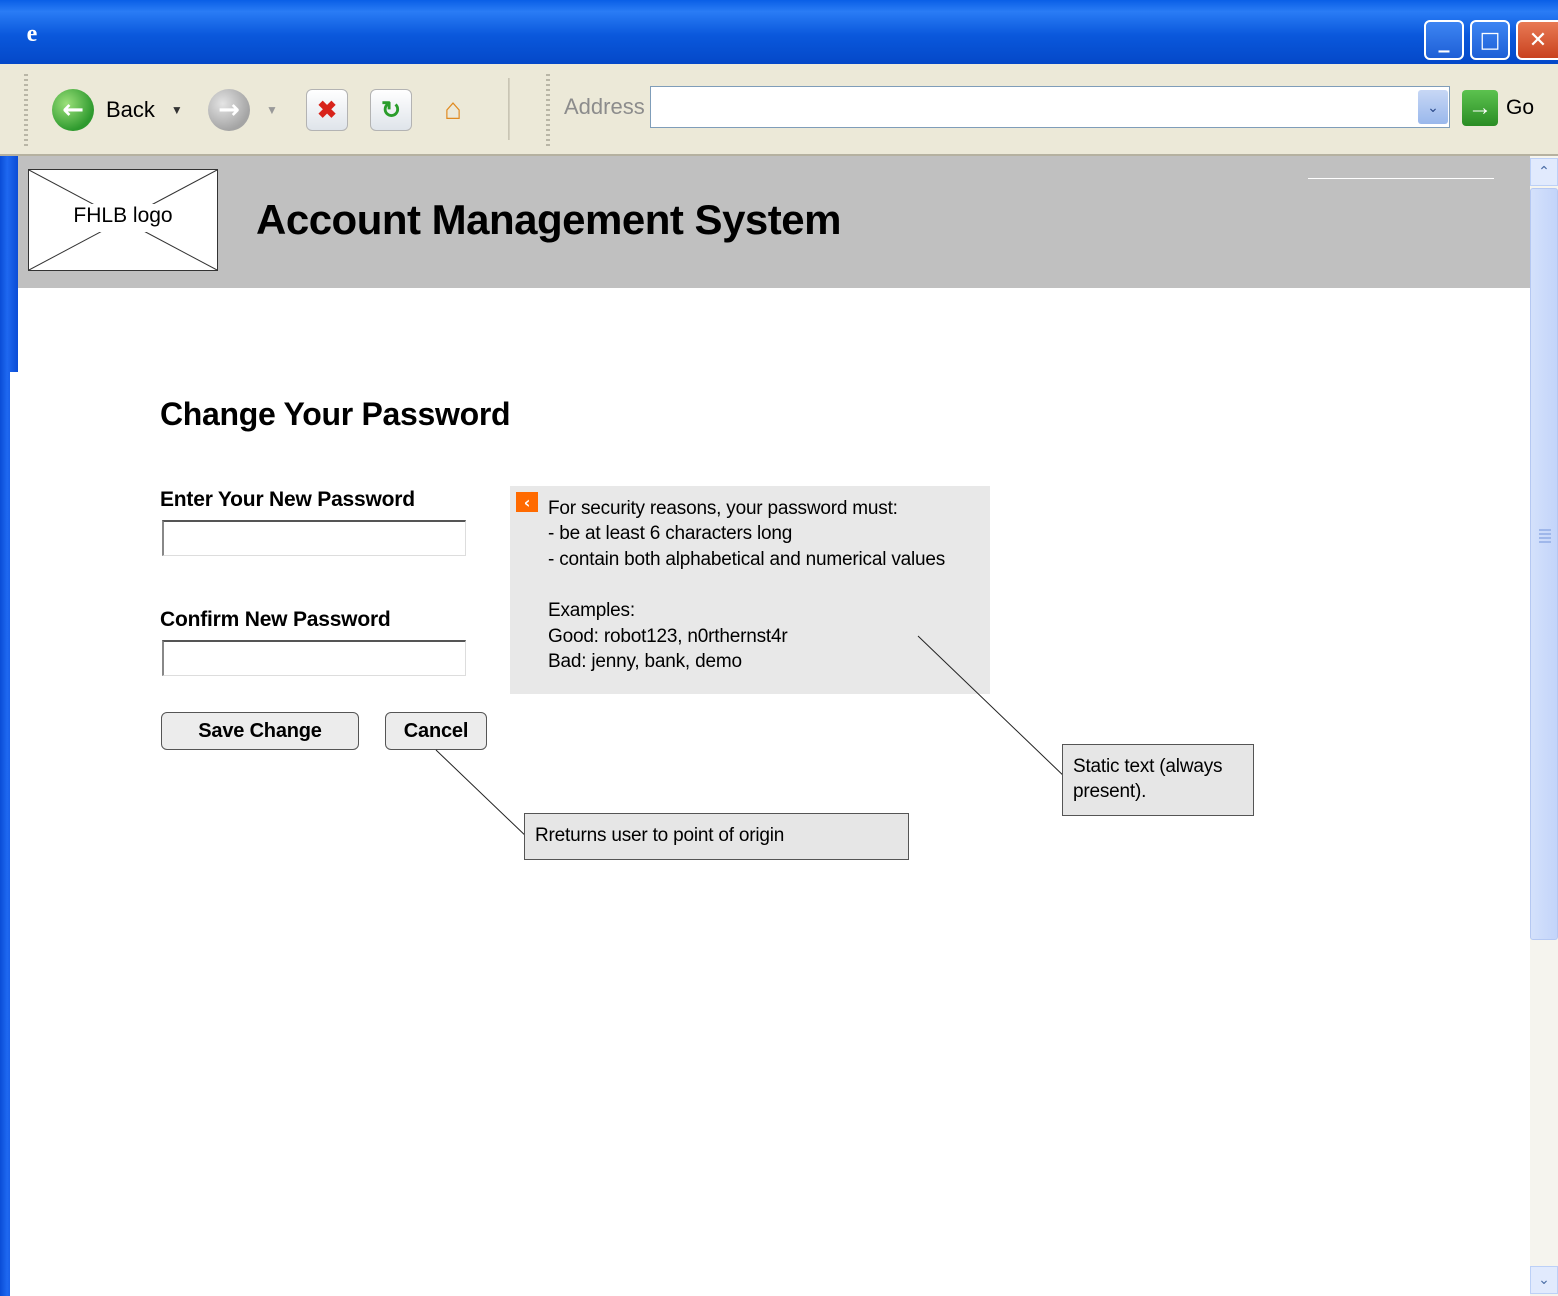  I want to click on logo-text: FHLB logo, so click(123, 218).